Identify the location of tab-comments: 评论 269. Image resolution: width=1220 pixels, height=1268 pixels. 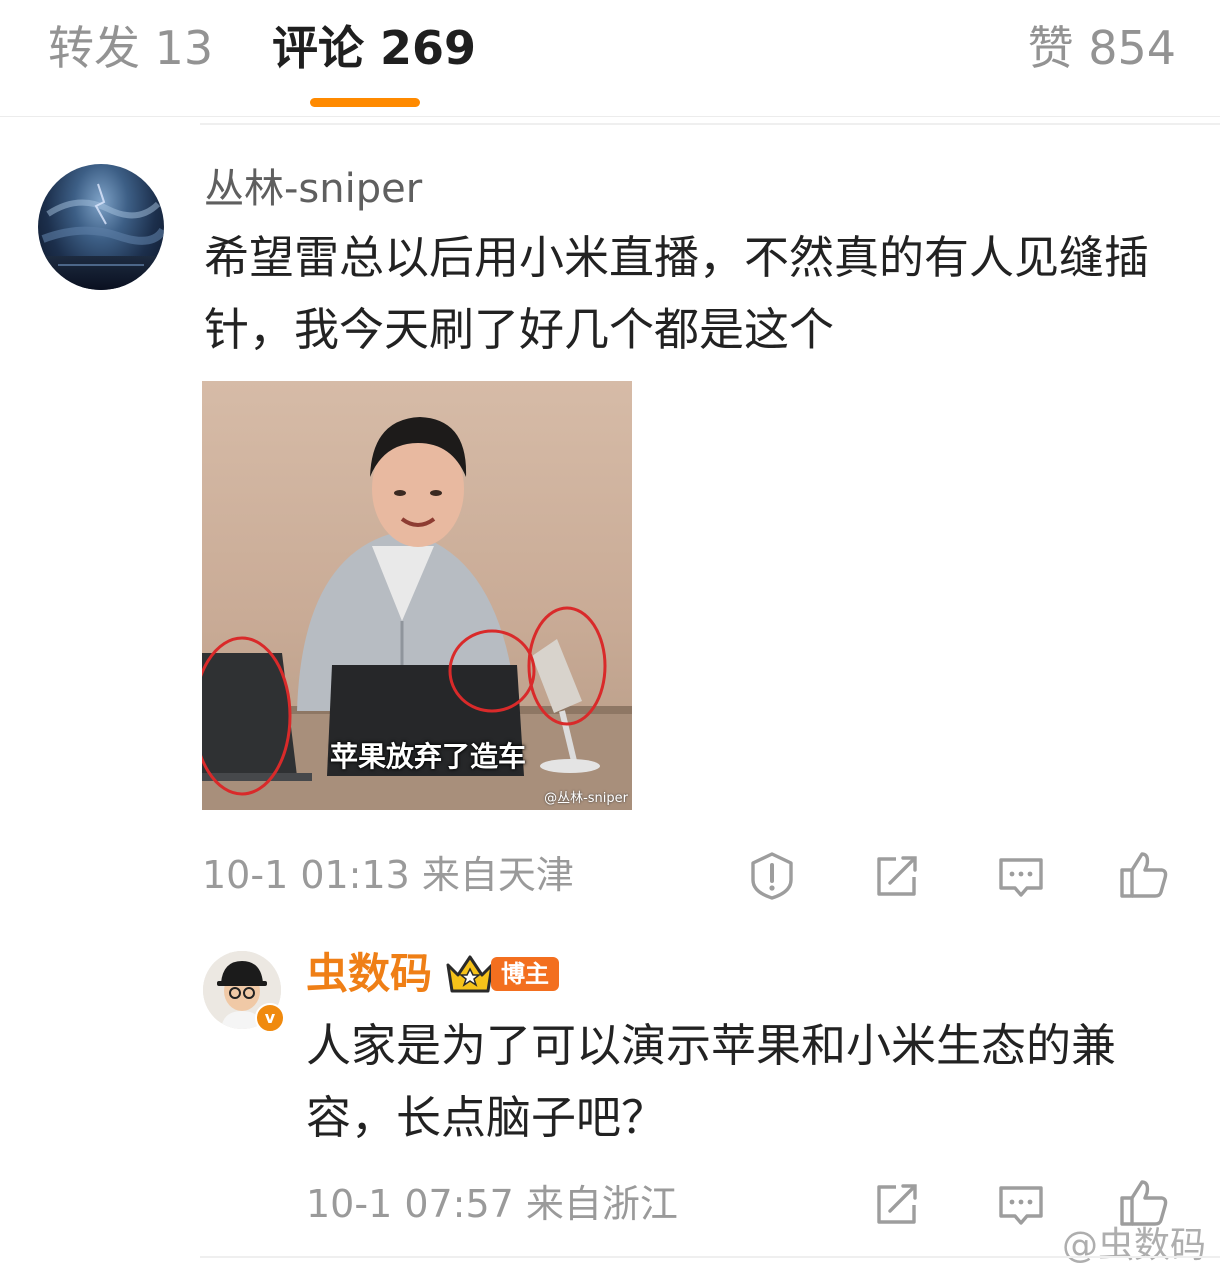
(374, 48).